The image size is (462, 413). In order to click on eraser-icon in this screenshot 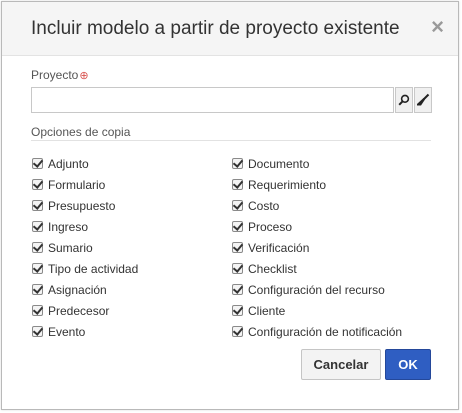, I will do `click(423, 99)`.